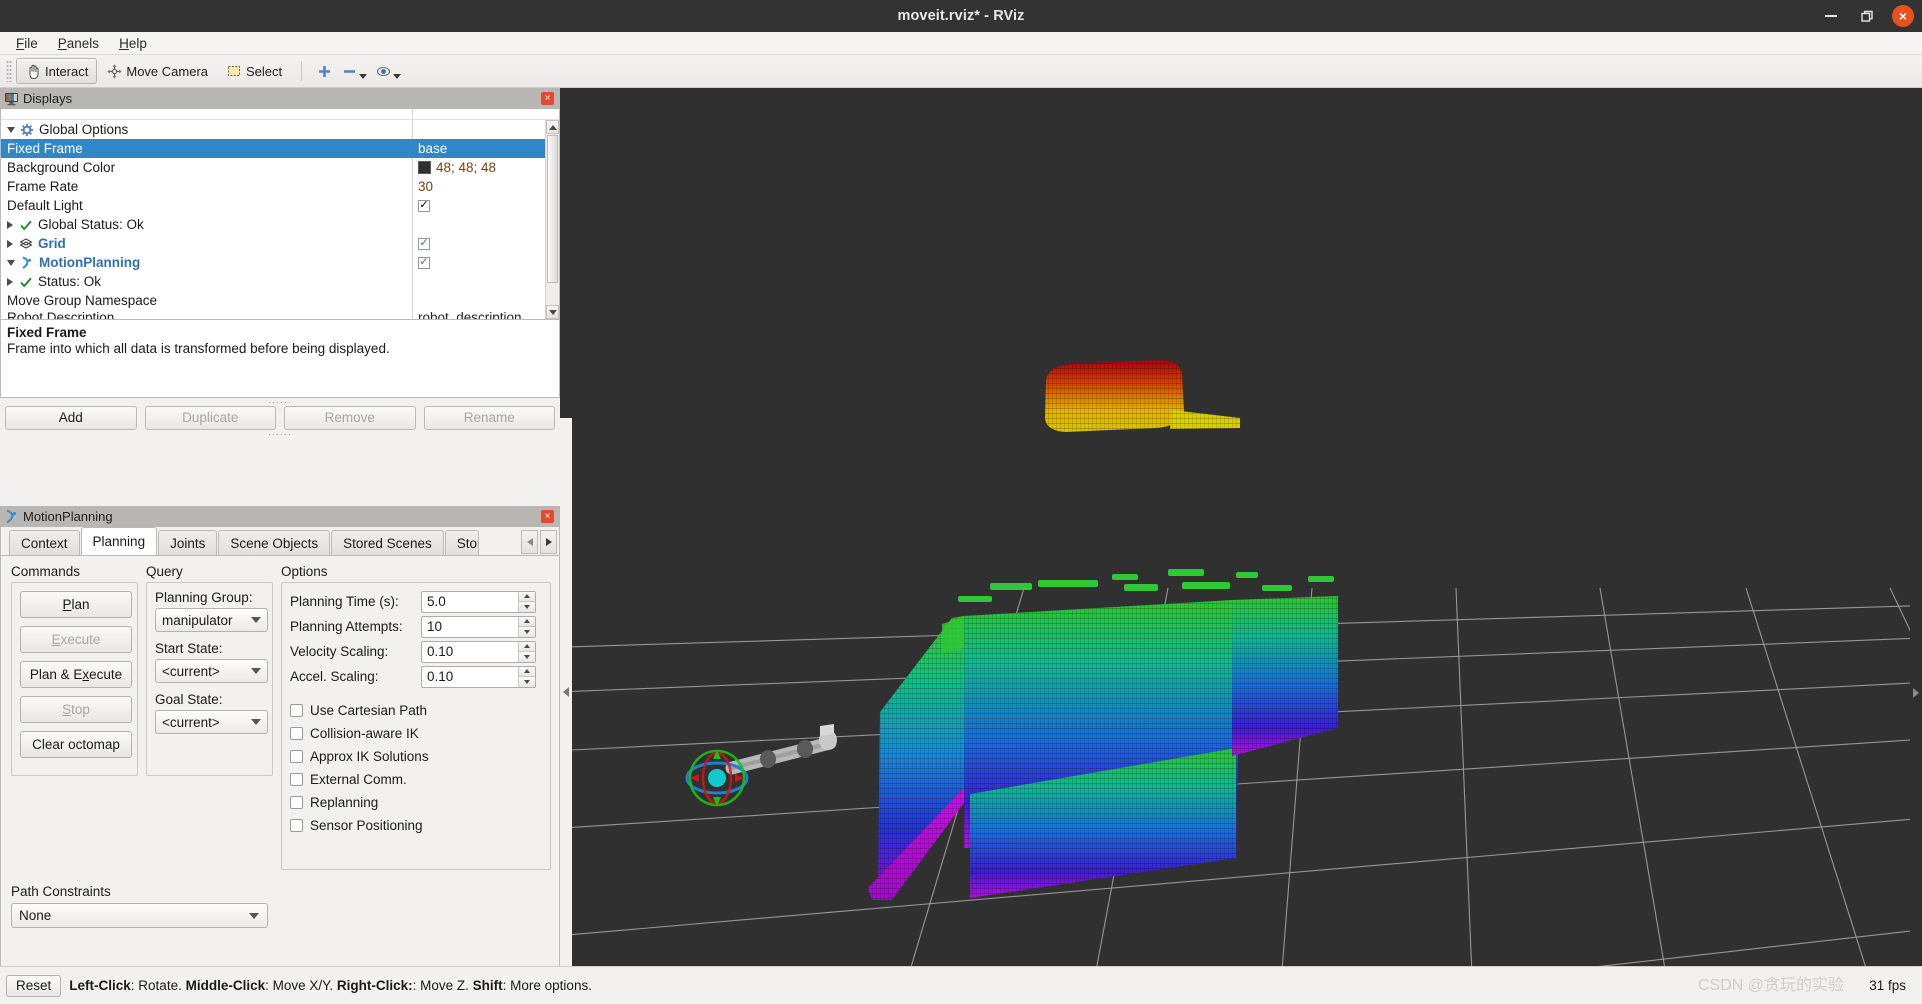  I want to click on maximize-button, so click(1867, 16).